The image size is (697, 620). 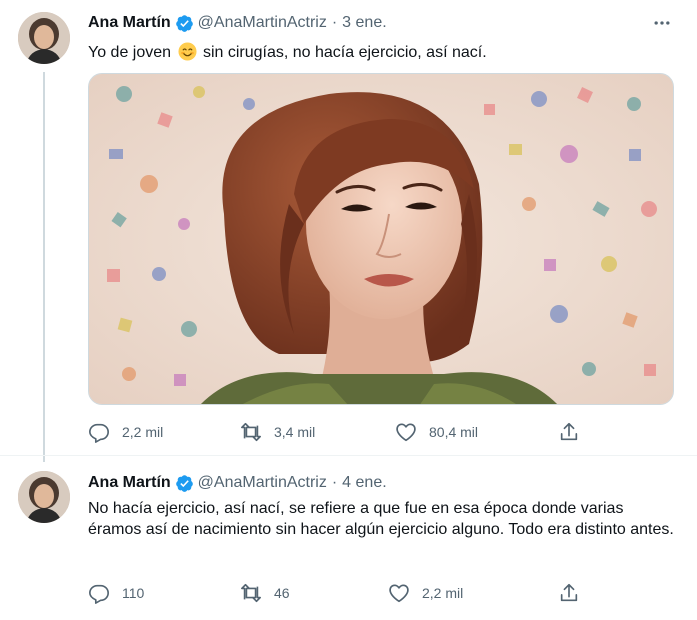 I want to click on reply-button: 2,2 mil, so click(x=125, y=432).